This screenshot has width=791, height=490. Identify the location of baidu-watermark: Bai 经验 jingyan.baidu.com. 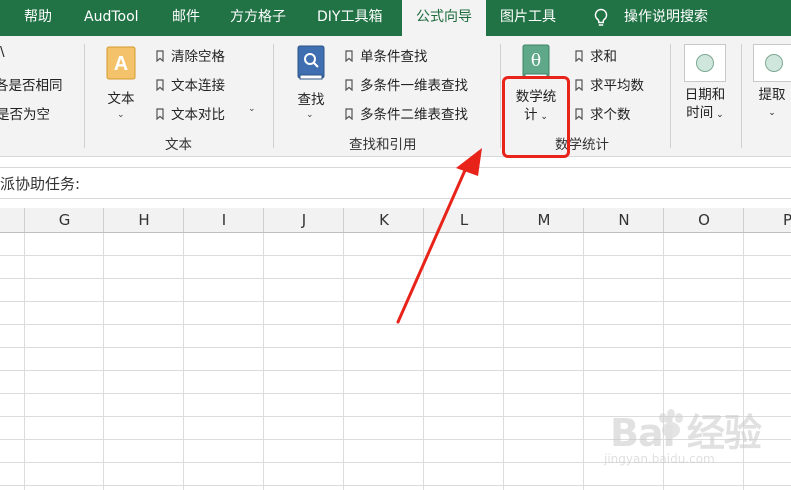
(682, 435).